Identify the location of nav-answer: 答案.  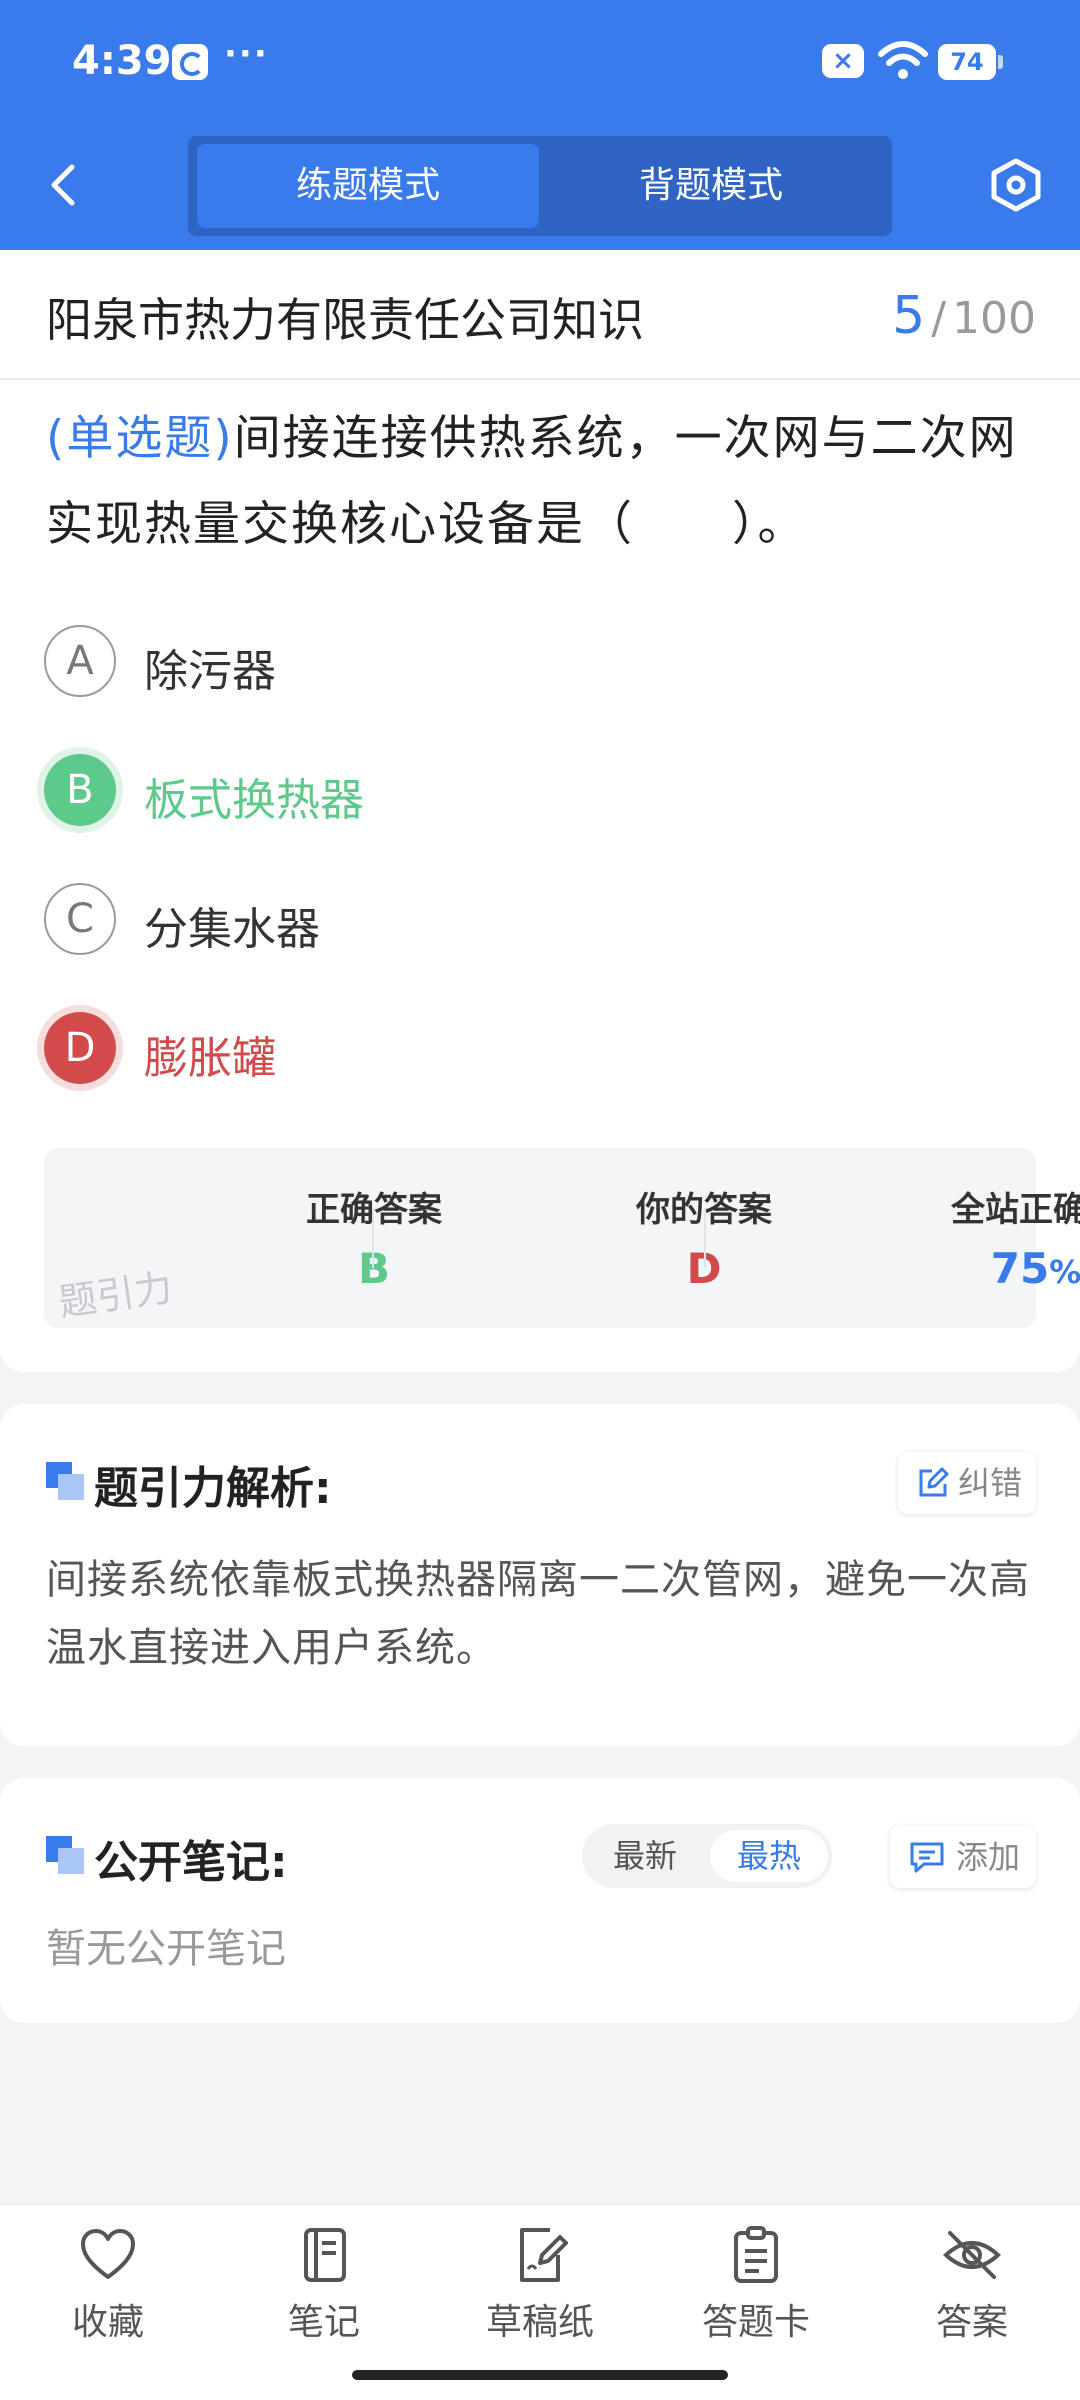
(972, 2290).